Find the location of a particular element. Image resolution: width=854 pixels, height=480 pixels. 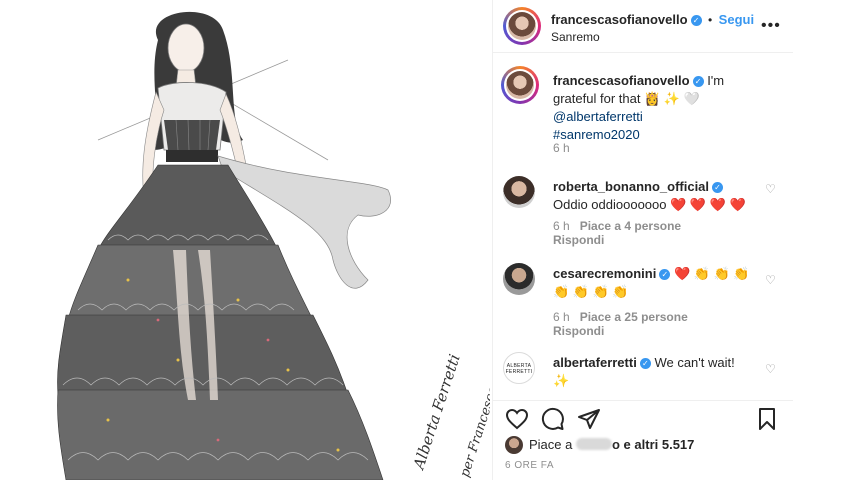

post-timestamp: 6 ORE FA is located at coordinates (529, 465).